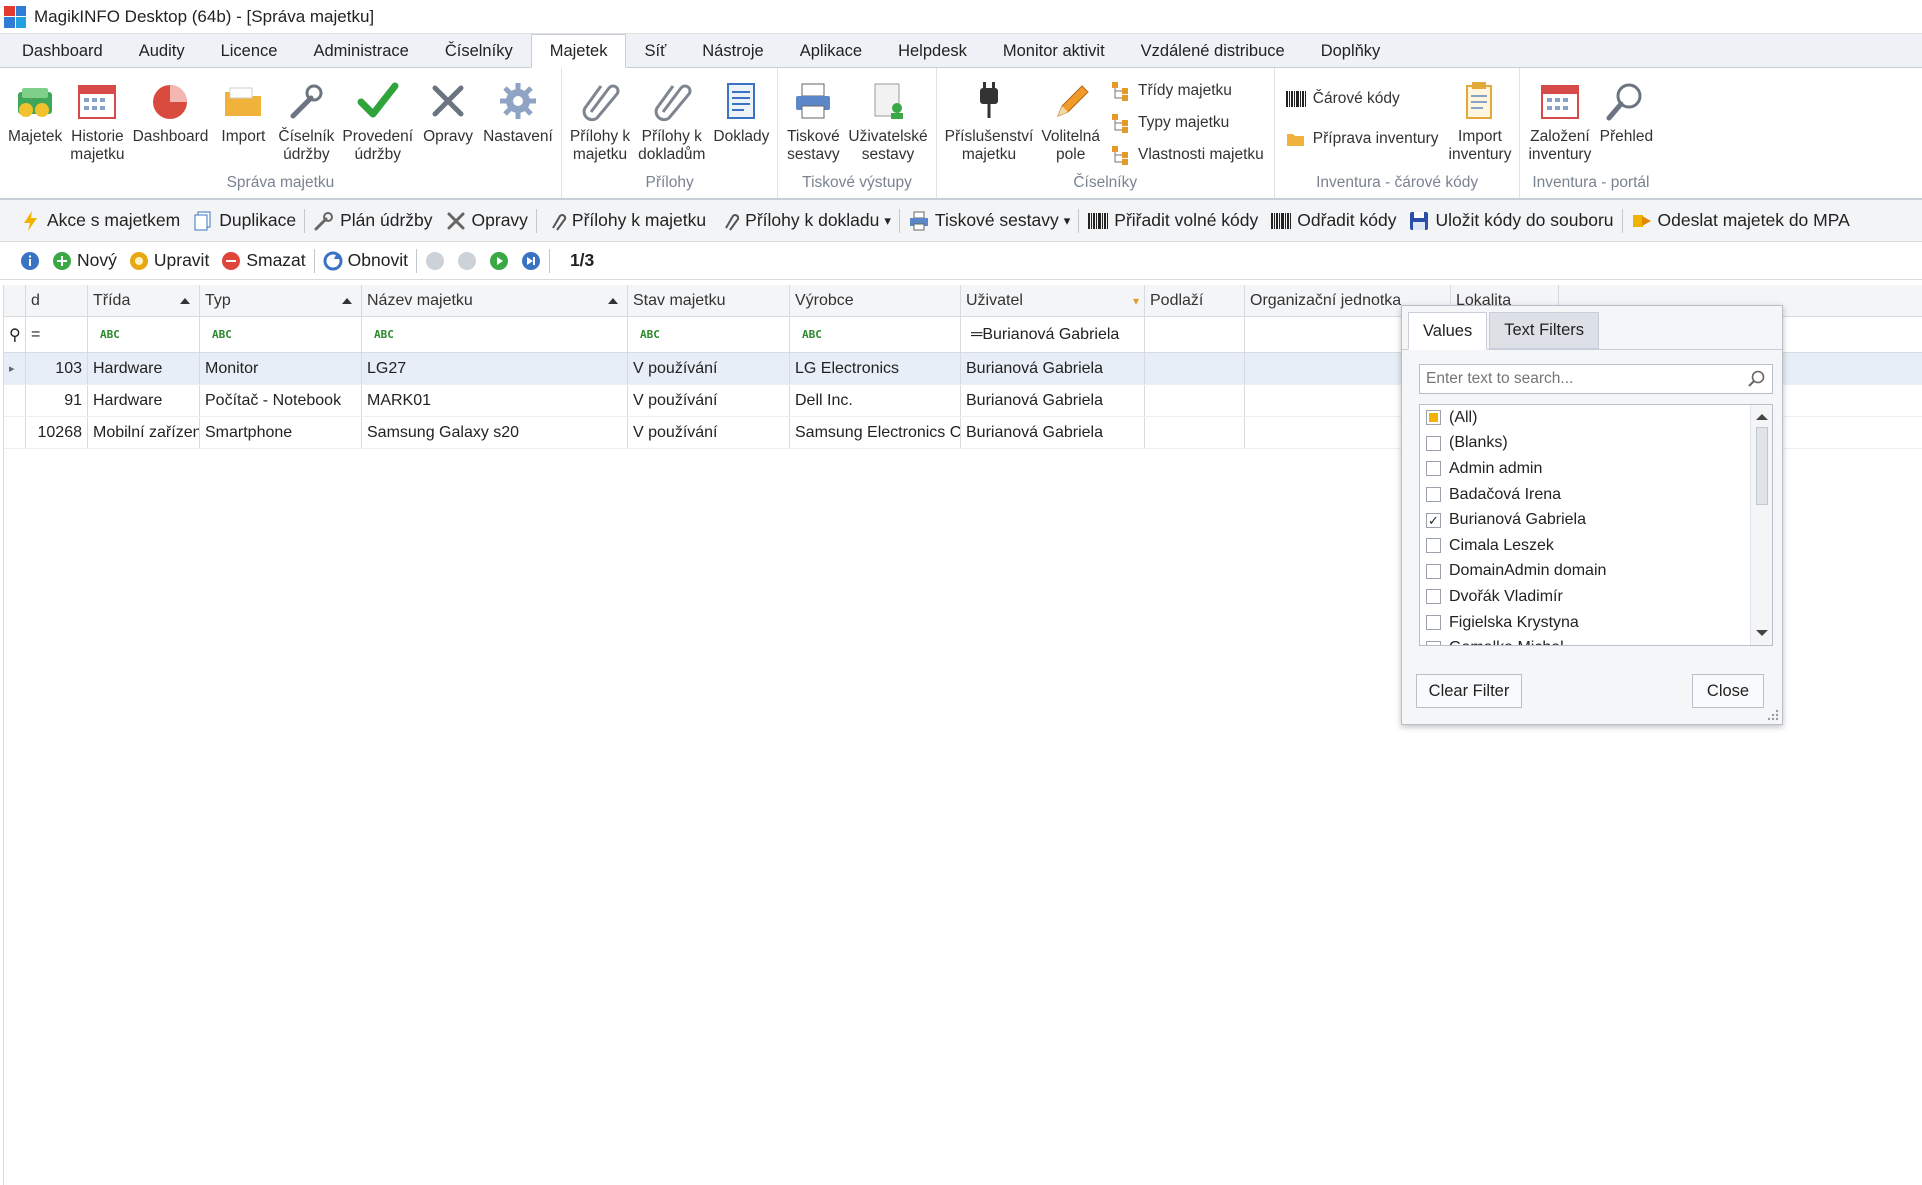 Image resolution: width=1922 pixels, height=1185 pixels. I want to click on filter-value-item: Badačová Irena, so click(1596, 495).